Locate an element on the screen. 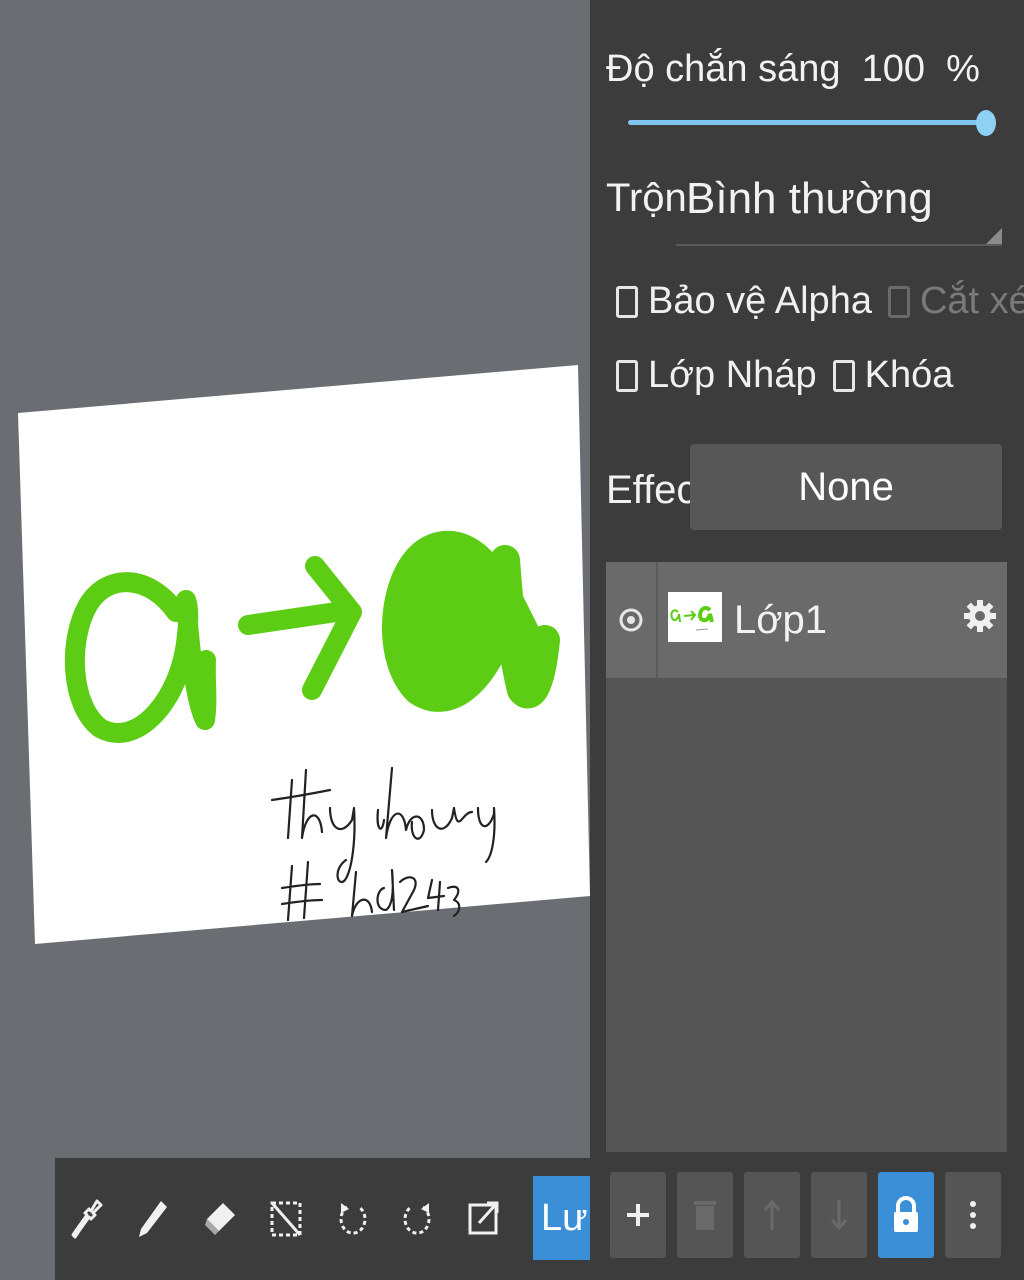 Image resolution: width=1024 pixels, height=1280 pixels. plus-icon is located at coordinates (638, 1215).